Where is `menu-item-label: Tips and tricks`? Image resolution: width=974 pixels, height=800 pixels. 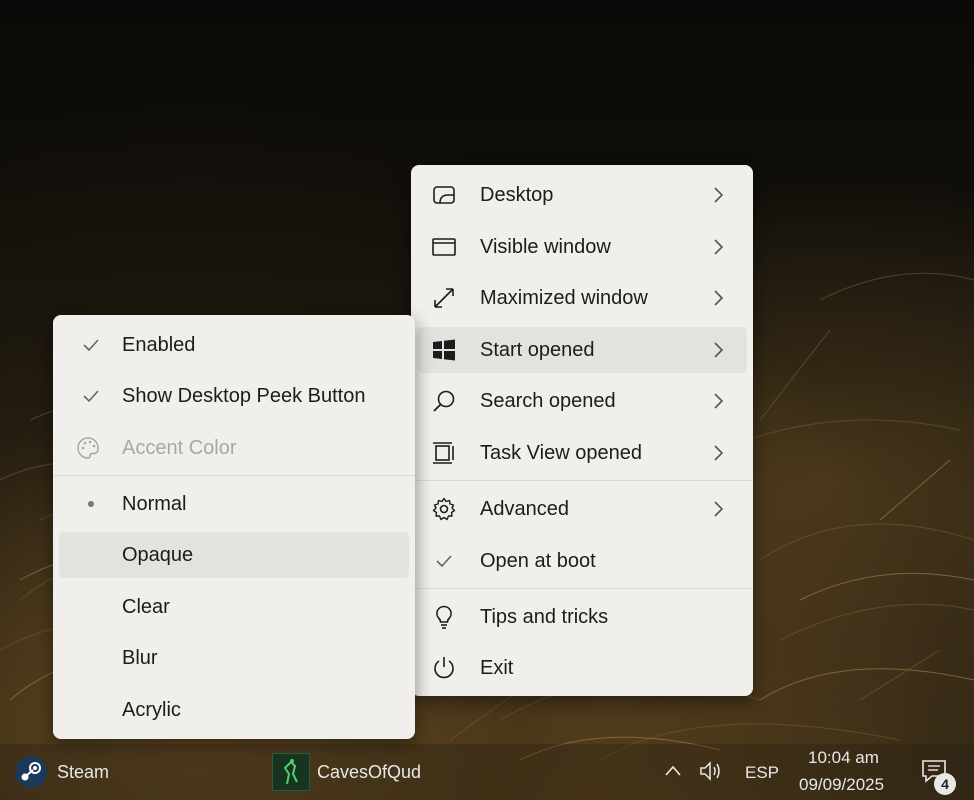
menu-item-label: Tips and tricks is located at coordinates (544, 617).